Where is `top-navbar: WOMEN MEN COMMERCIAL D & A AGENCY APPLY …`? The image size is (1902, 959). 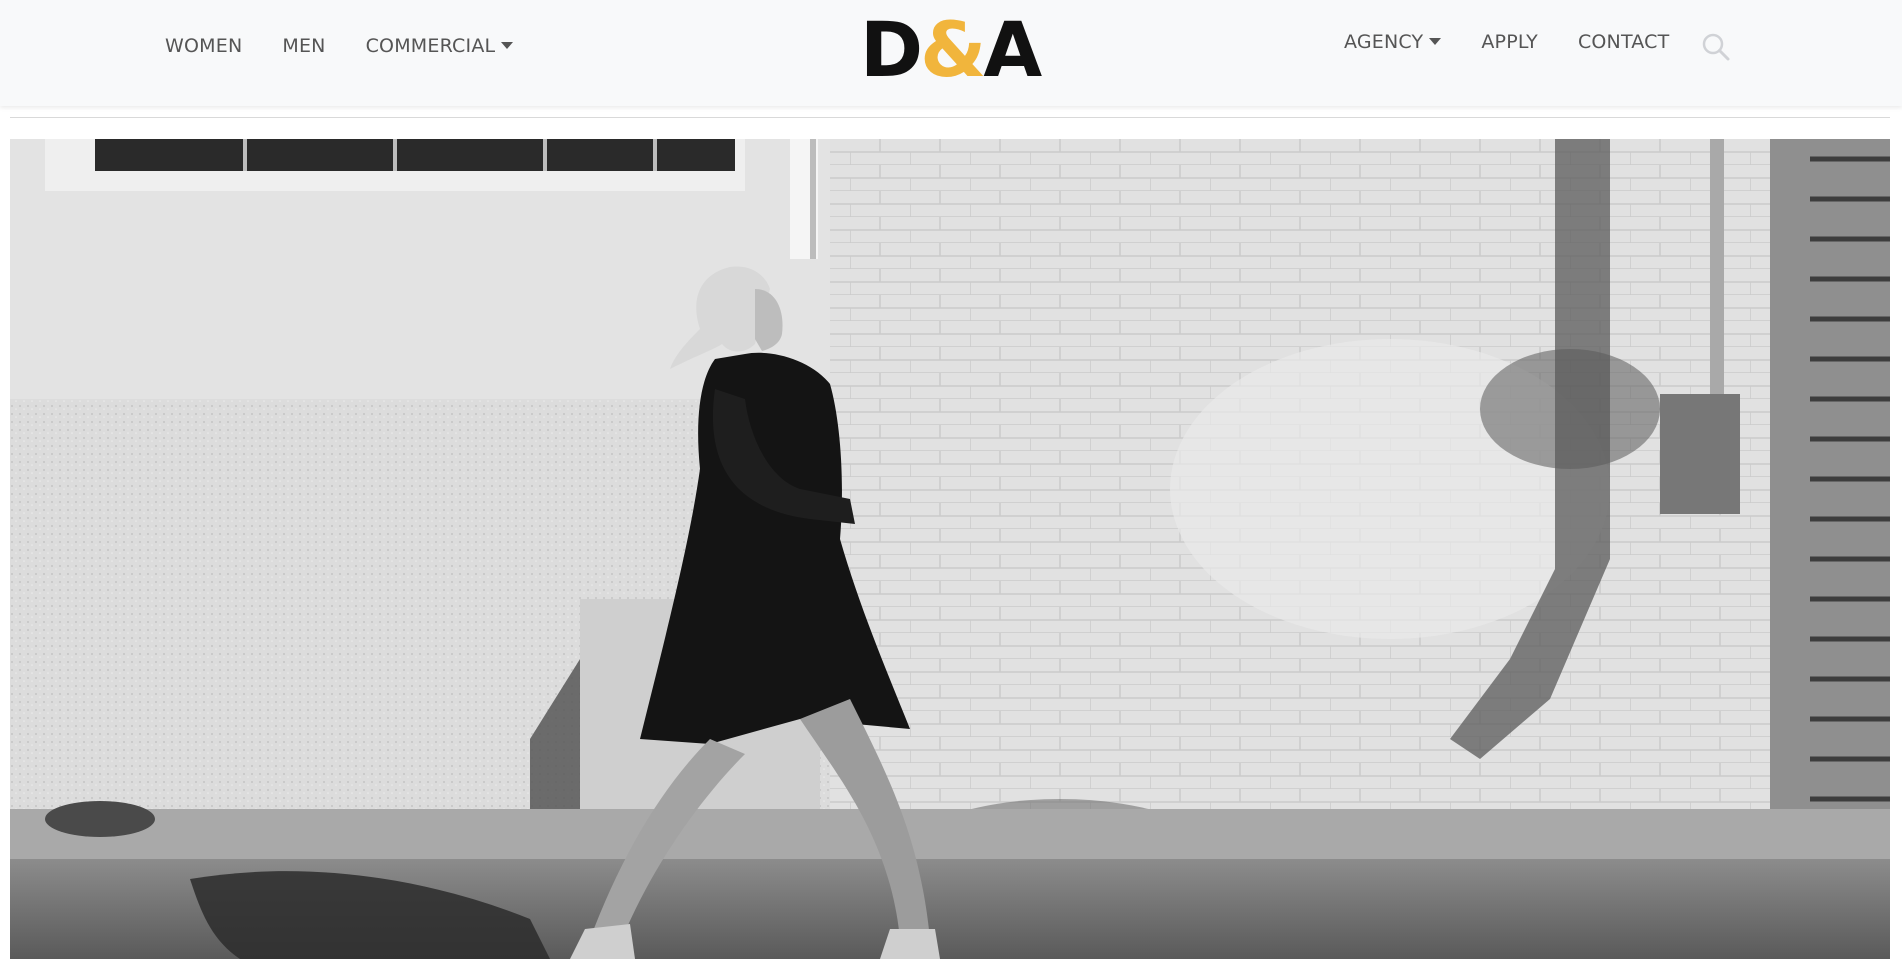 top-navbar: WOMEN MEN COMMERCIAL D & A AGENCY APPLY … is located at coordinates (951, 53).